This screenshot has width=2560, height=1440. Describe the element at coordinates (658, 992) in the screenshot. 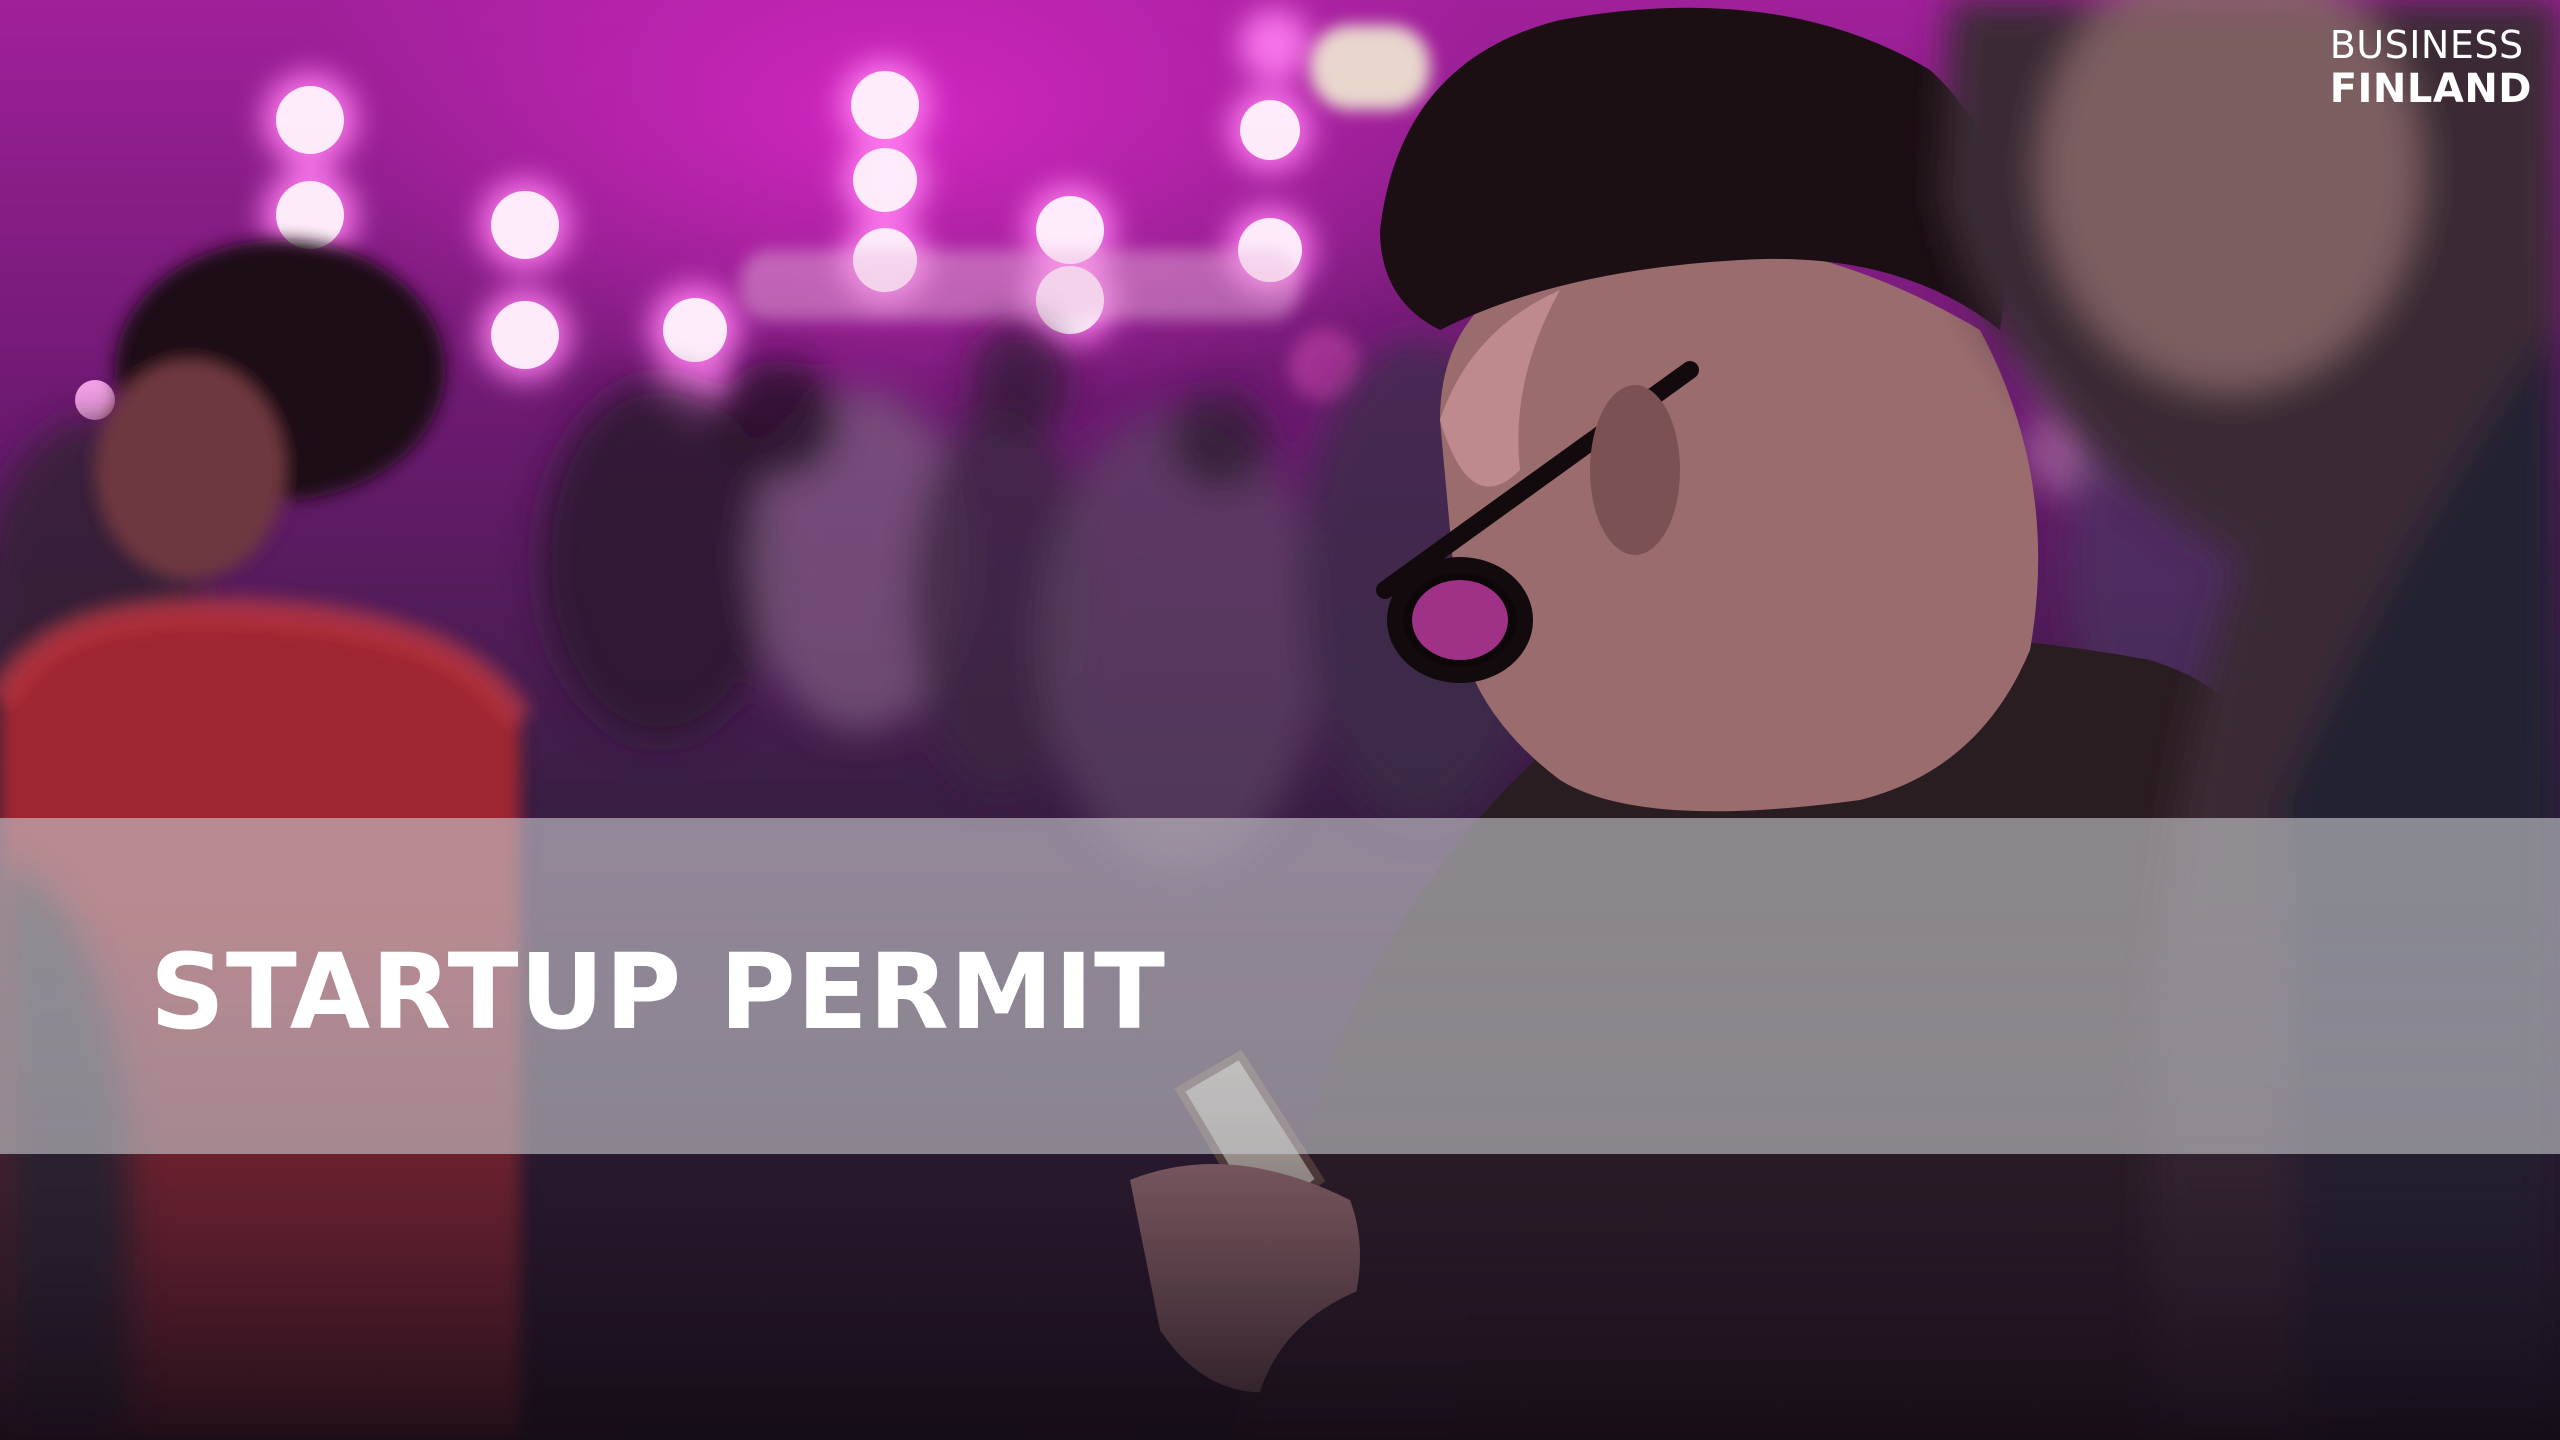

I see `slide-title: STARTUP PERMIT` at that location.